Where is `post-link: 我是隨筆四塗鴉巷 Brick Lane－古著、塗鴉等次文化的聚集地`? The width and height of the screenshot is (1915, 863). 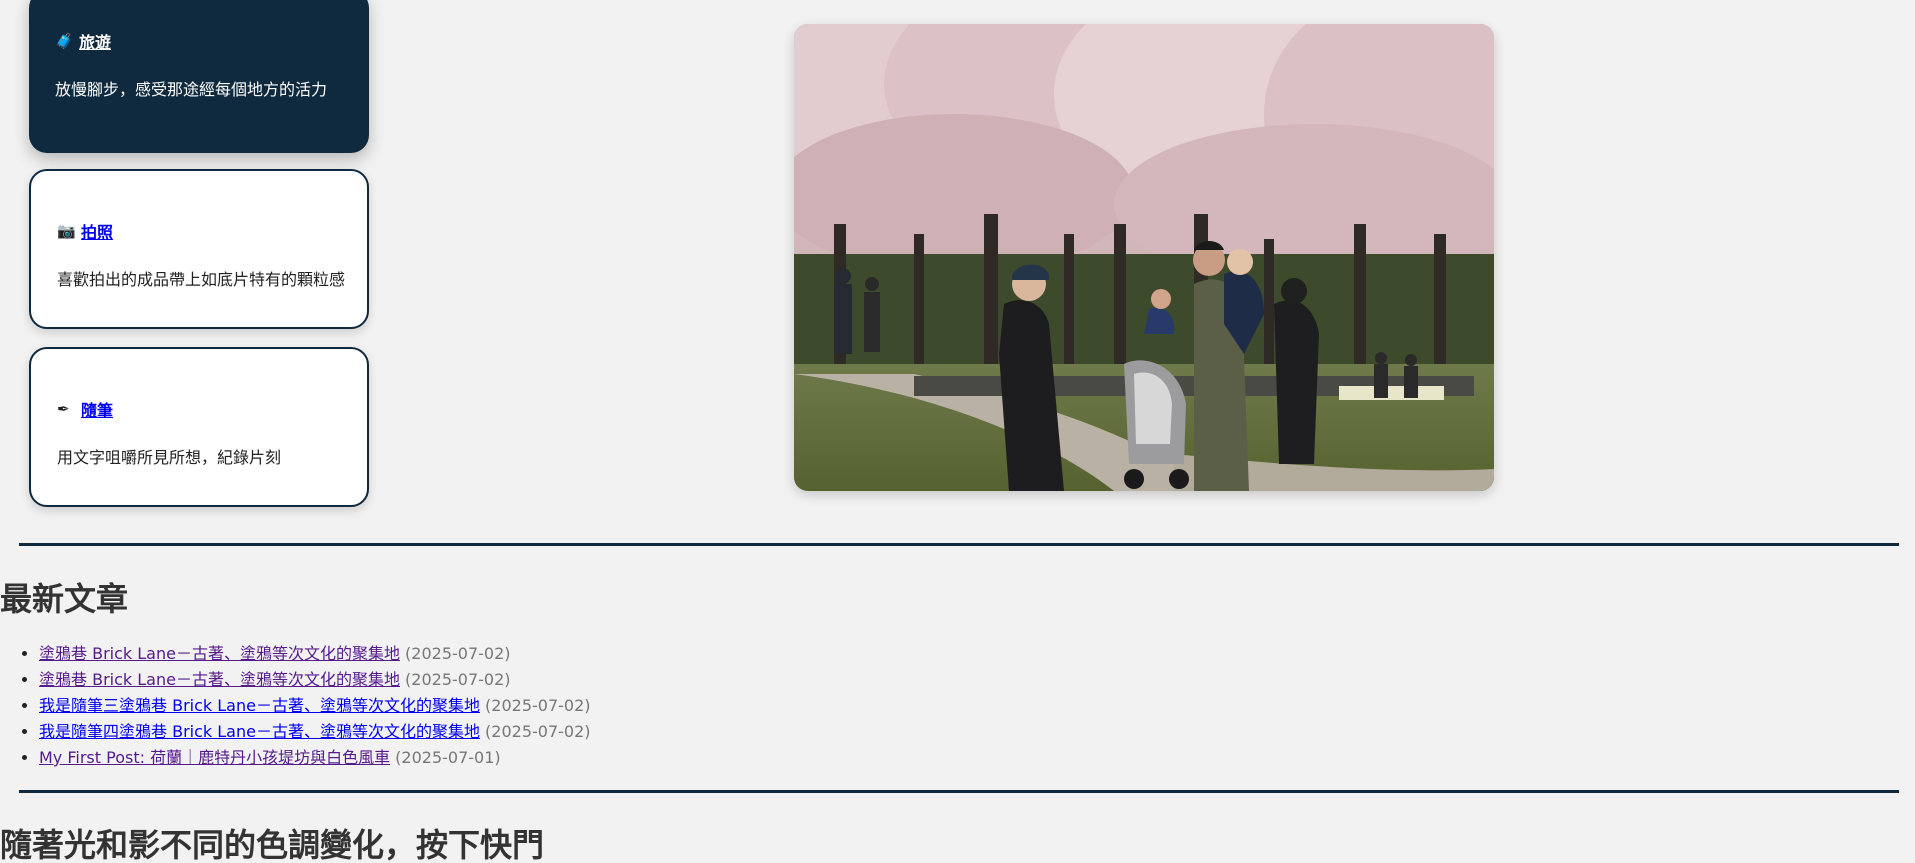 post-link: 我是隨筆四塗鴉巷 Brick Lane－古著、塗鴉等次文化的聚集地 is located at coordinates (259, 731).